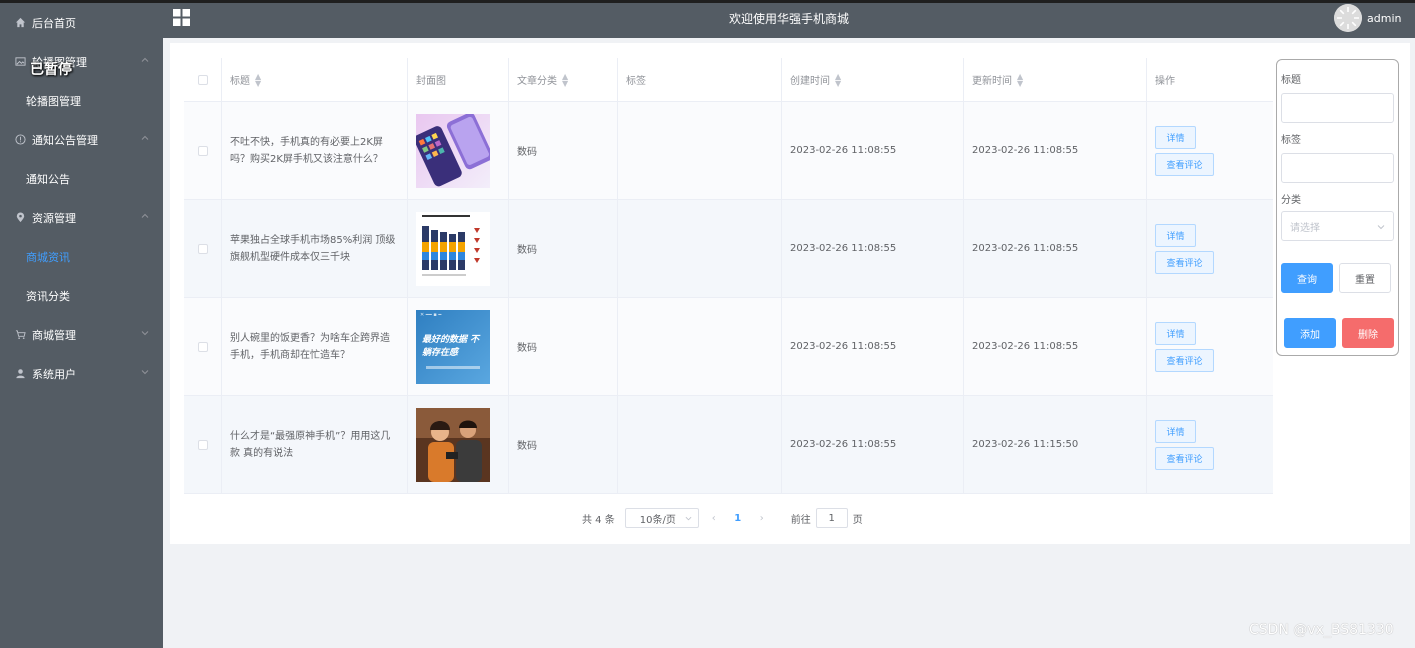 The width and height of the screenshot is (1415, 648). Describe the element at coordinates (1291, 200) in the screenshot. I see `category-filter-label: 分类` at that location.